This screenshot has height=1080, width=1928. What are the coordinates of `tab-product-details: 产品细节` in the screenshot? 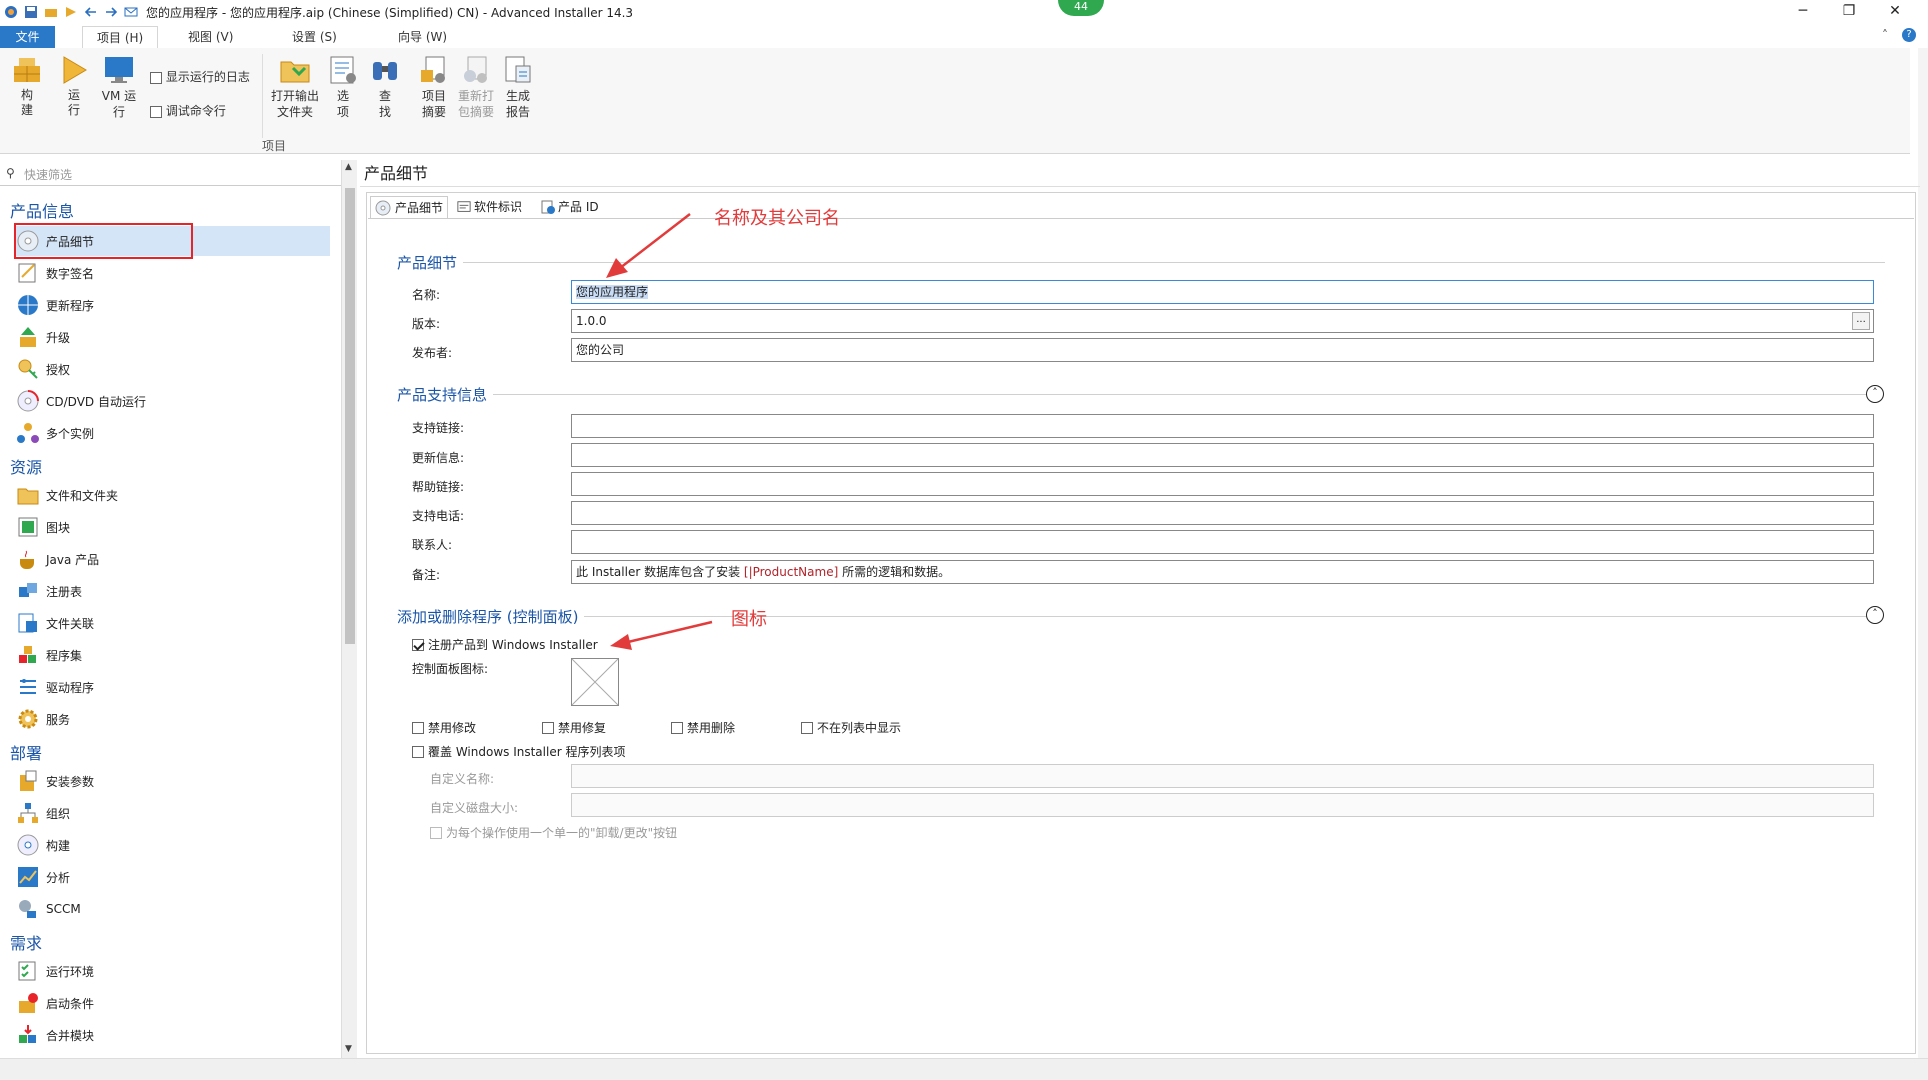 It's located at (409, 207).